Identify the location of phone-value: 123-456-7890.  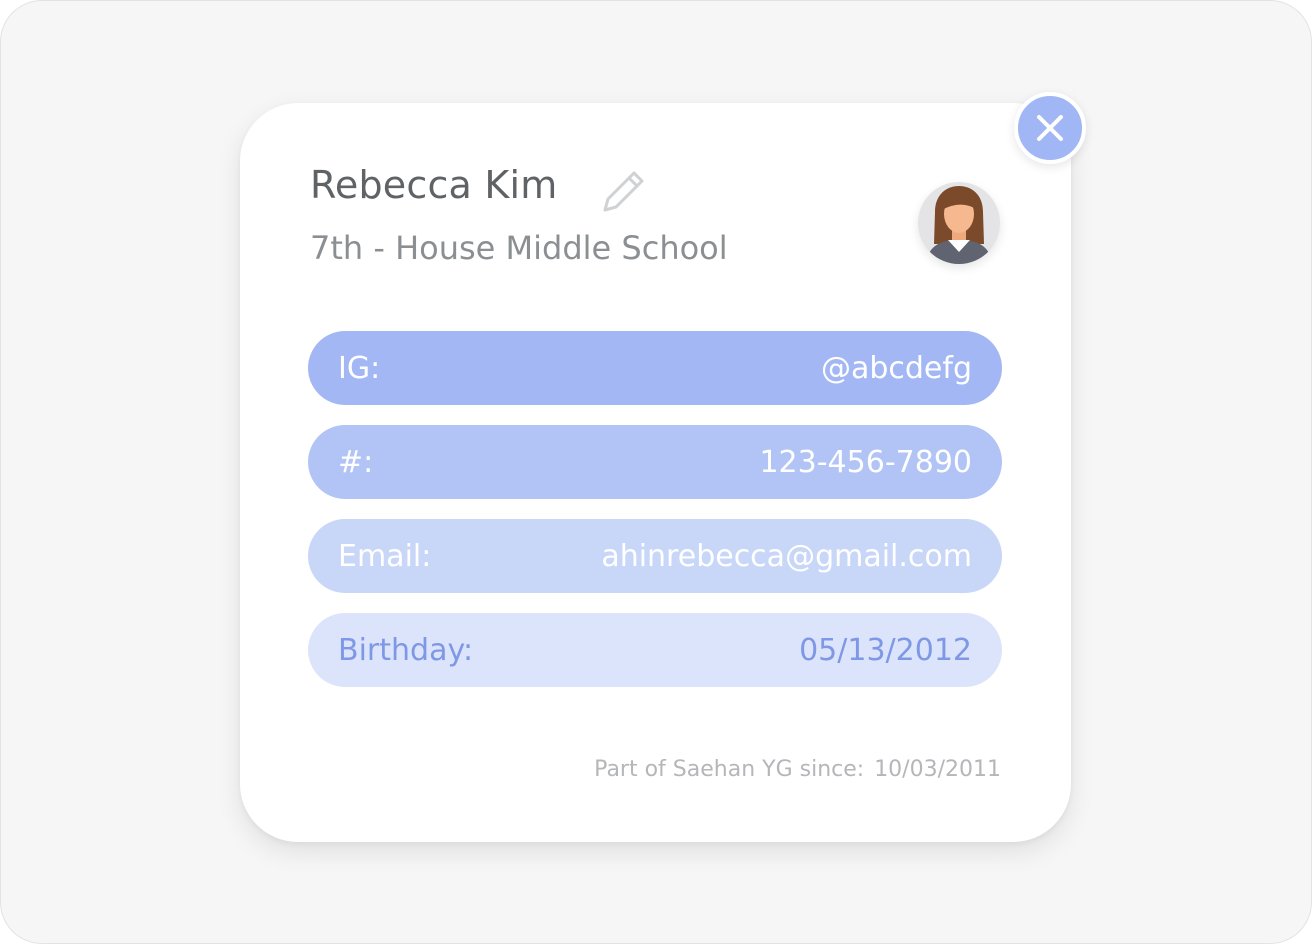
(865, 462).